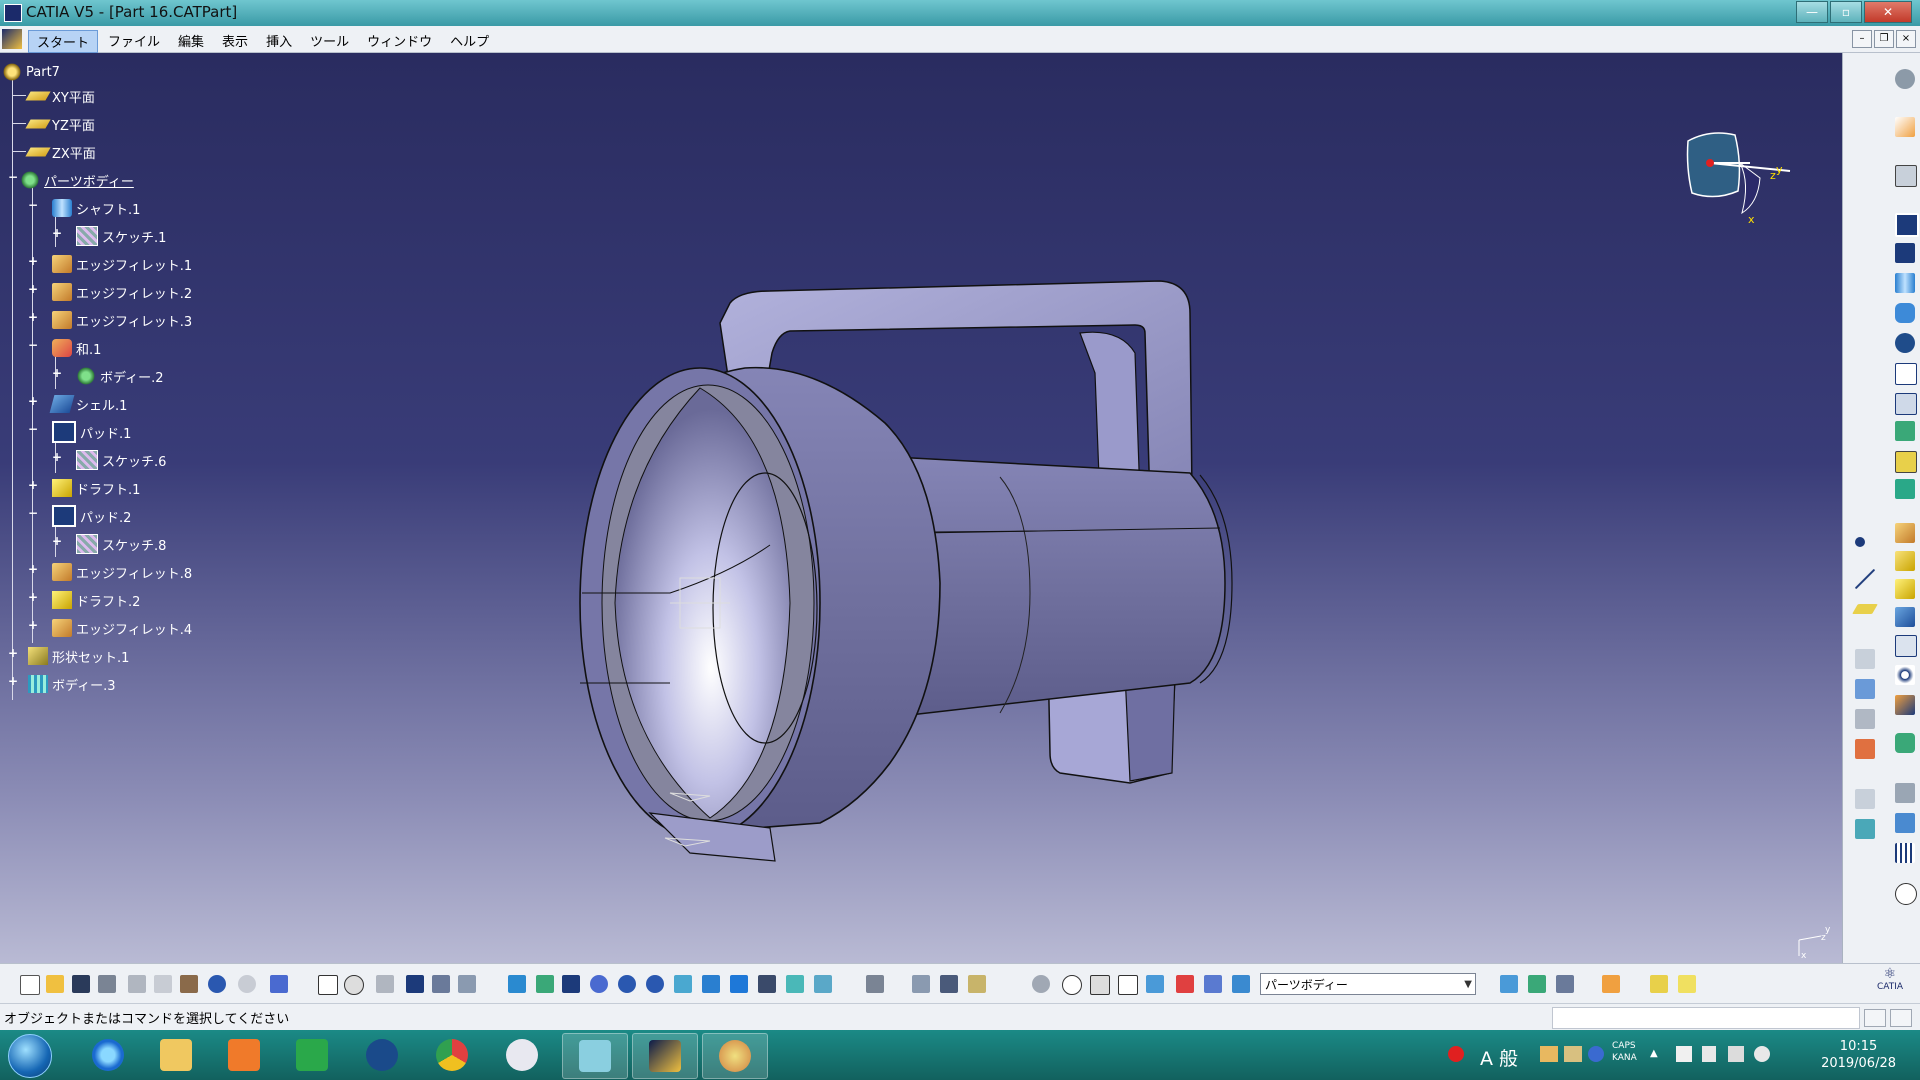 The image size is (1920, 1080). What do you see at coordinates (627, 984) in the screenshot?
I see `zoom-in-icon` at bounding box center [627, 984].